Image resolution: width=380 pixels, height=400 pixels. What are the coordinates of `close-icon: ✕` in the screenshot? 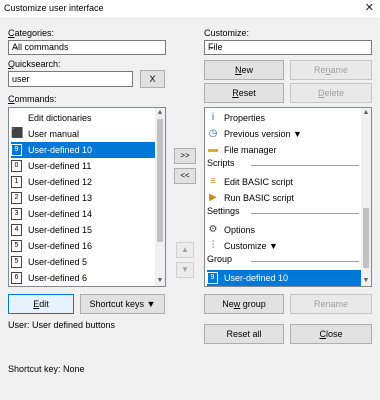 It's located at (369, 7).